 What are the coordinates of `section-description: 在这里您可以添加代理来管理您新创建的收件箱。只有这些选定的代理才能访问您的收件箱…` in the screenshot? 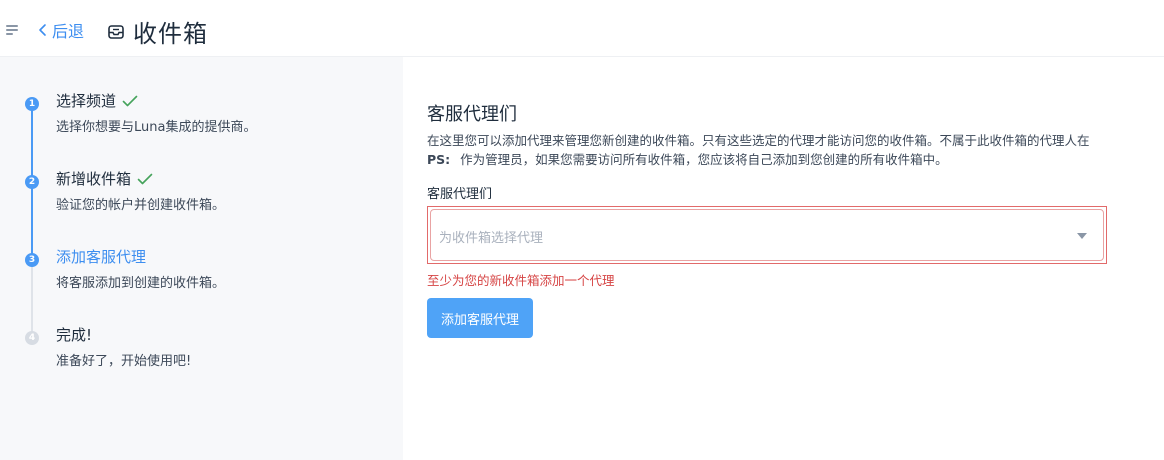 It's located at (795, 150).